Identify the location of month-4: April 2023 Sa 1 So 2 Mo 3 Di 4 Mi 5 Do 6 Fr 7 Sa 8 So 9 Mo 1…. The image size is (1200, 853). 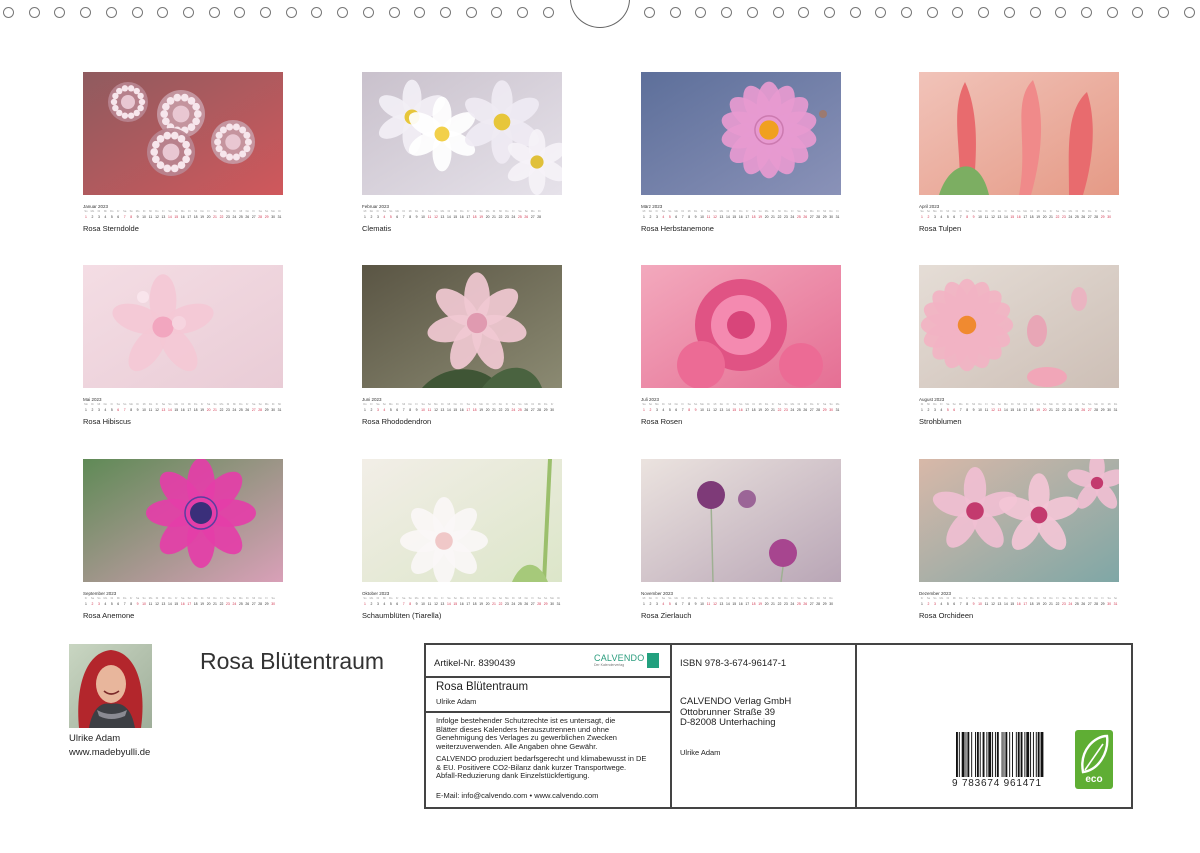
(1019, 152).